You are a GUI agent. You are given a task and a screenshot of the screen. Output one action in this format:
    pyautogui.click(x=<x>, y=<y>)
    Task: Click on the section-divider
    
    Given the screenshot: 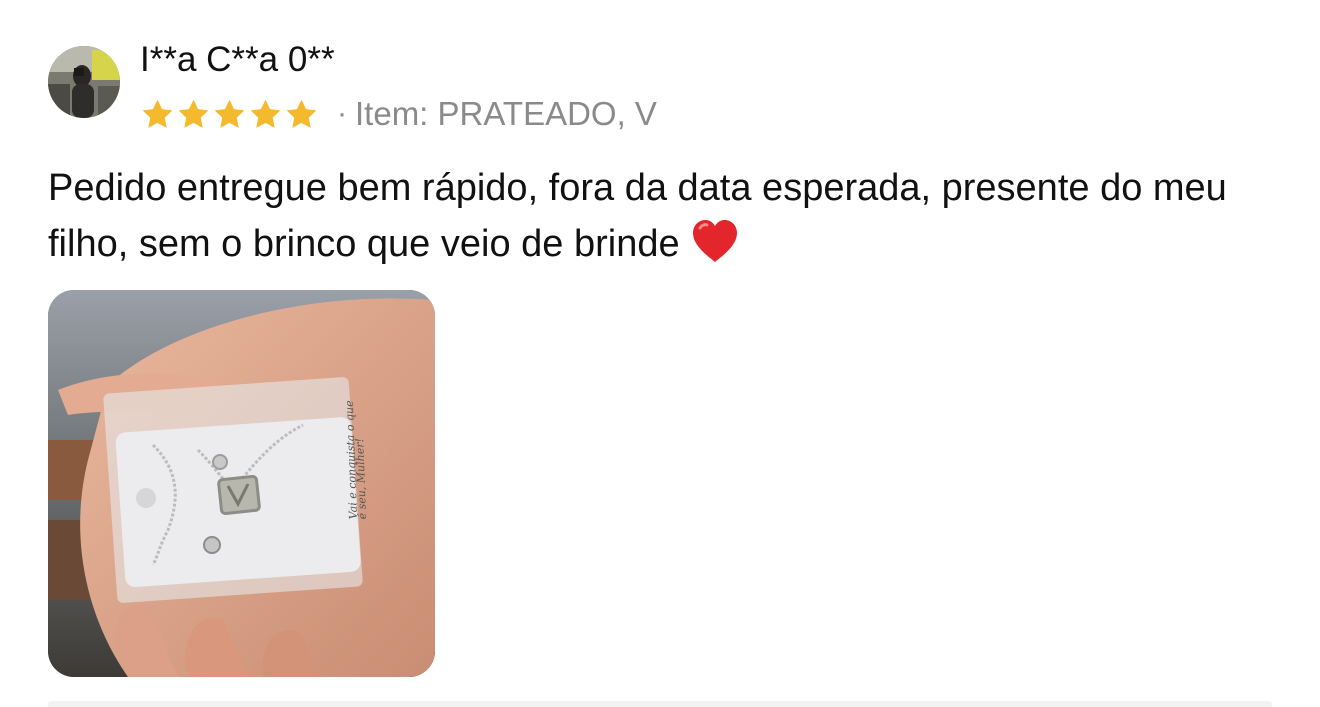 What is the action you would take?
    pyautogui.click(x=660, y=704)
    